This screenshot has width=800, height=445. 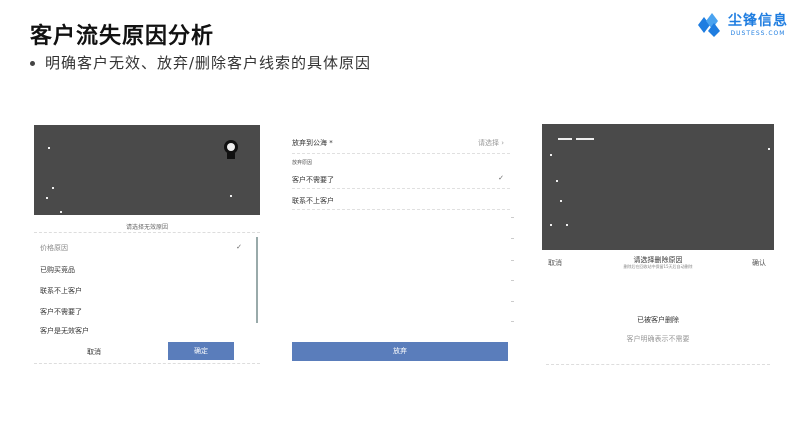 What do you see at coordinates (491, 143) in the screenshot?
I see `public-pool-select: 请选择 ›` at bounding box center [491, 143].